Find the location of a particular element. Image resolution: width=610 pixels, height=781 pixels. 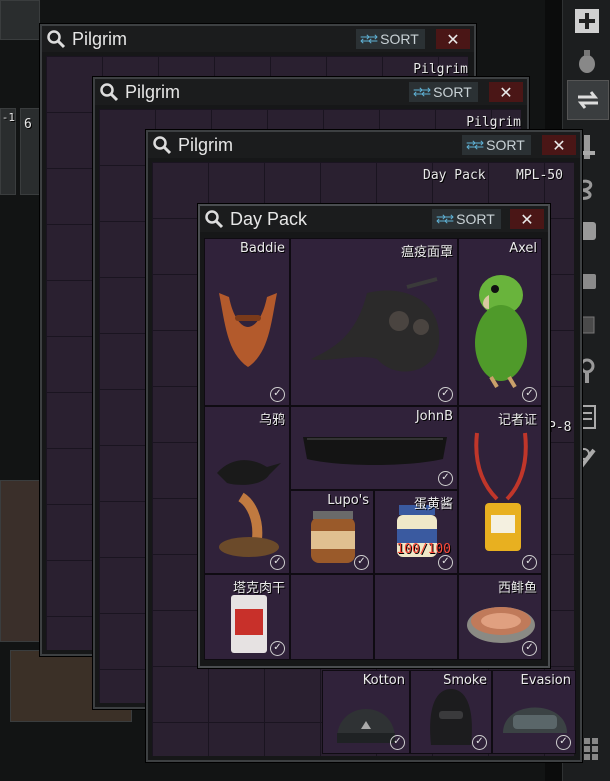

inventory-slot-lupos: Lupo's ✓ is located at coordinates (332, 532).